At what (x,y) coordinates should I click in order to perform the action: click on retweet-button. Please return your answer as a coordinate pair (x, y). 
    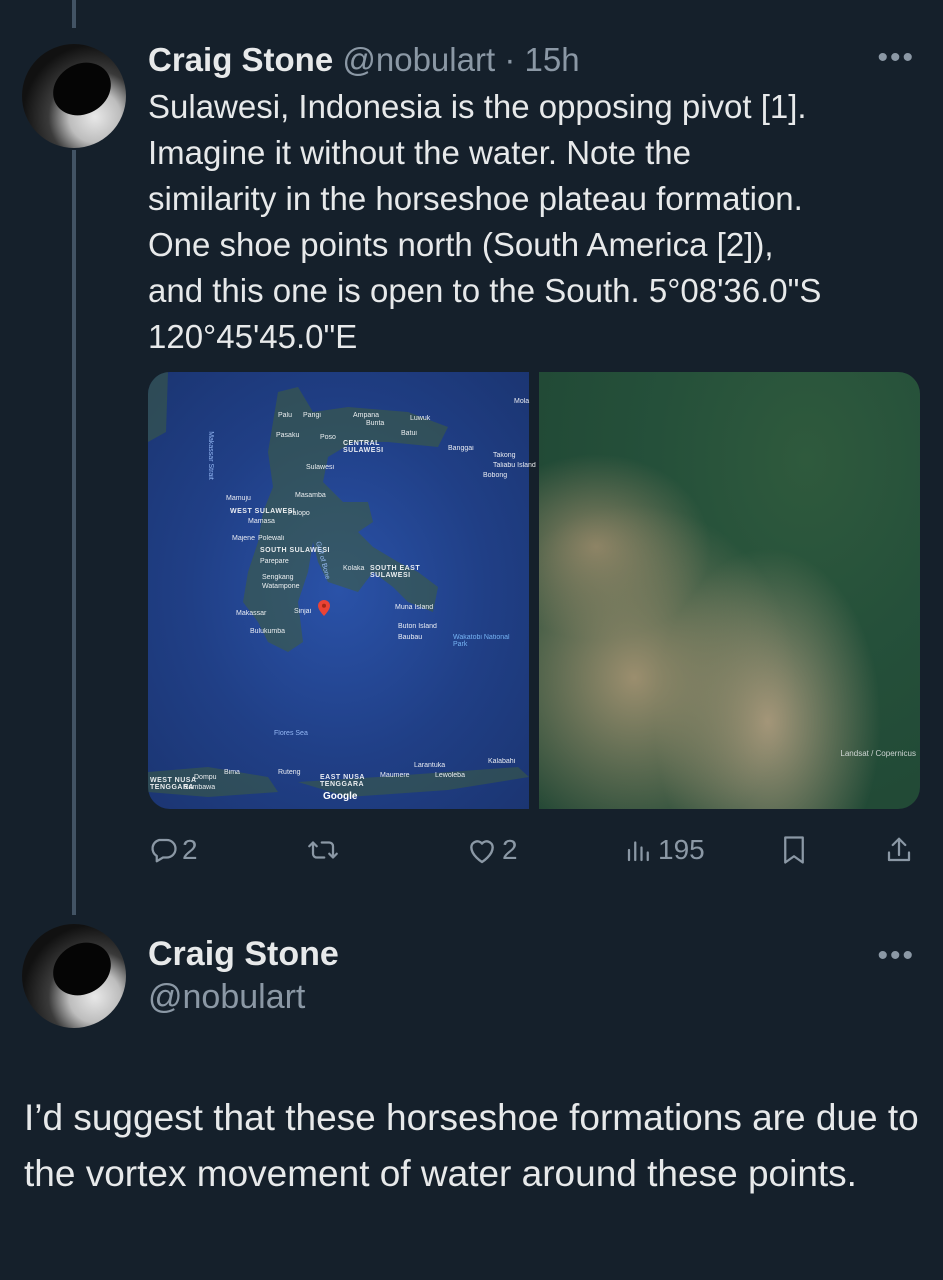
    Looking at the image, I should click on (323, 850).